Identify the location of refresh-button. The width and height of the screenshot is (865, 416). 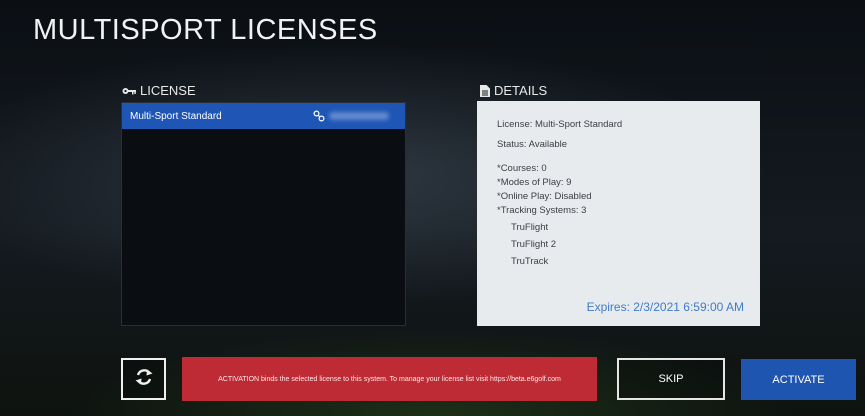
(143, 379).